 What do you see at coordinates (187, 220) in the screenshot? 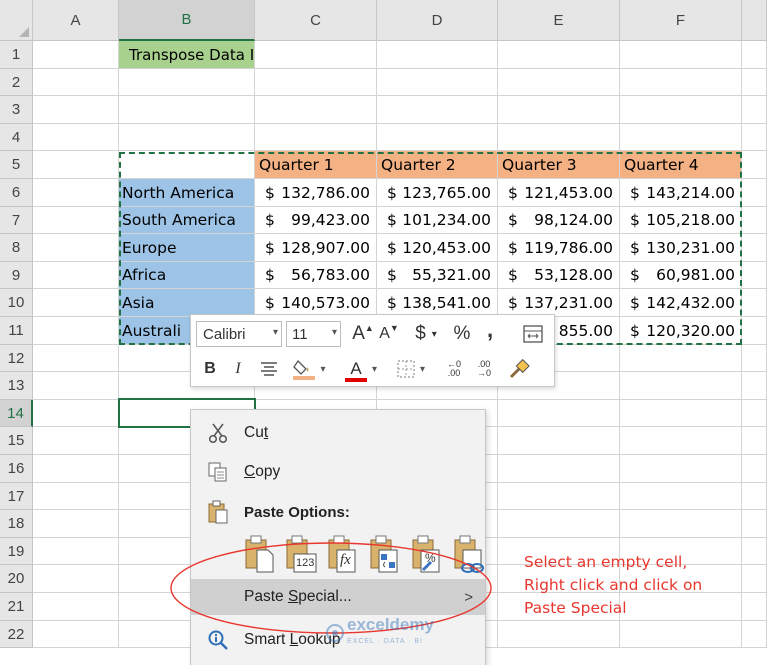
I see `region-cell: South America` at bounding box center [187, 220].